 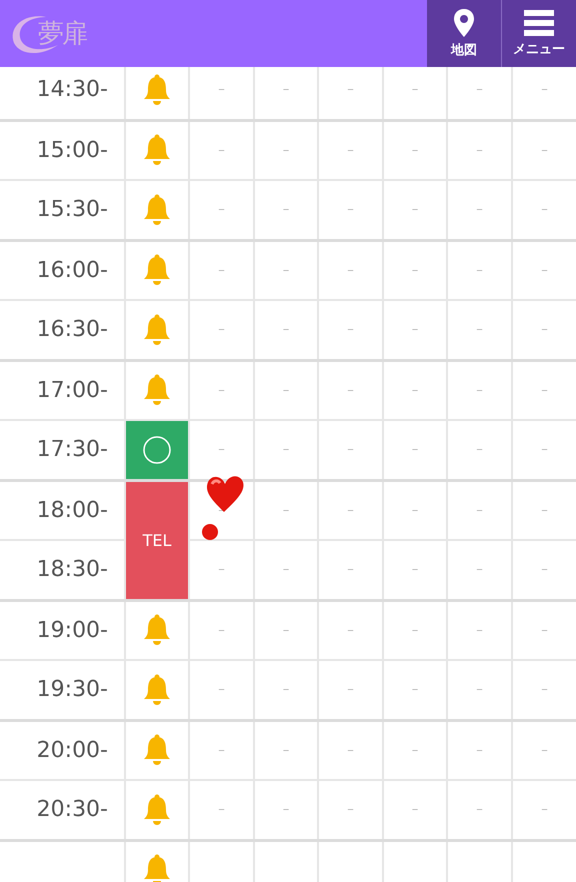 What do you see at coordinates (62, 630) in the screenshot?
I see `time-label: 19:00-` at bounding box center [62, 630].